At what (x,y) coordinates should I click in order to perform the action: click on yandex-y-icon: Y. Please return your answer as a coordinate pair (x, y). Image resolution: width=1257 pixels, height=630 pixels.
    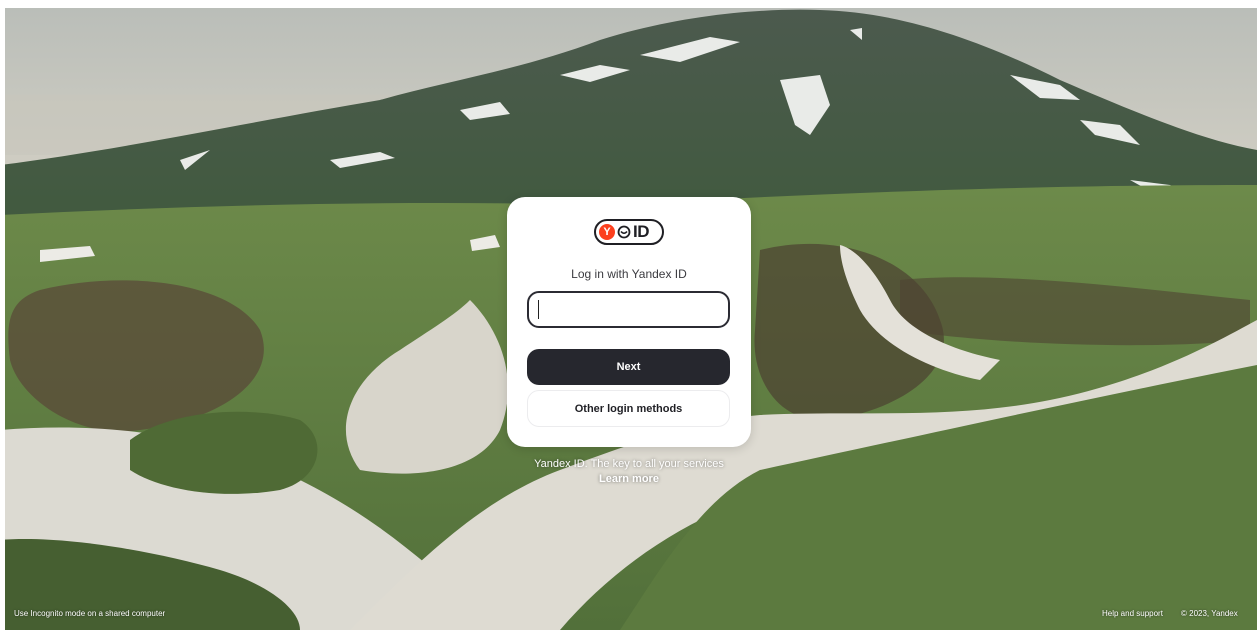
    Looking at the image, I should click on (607, 232).